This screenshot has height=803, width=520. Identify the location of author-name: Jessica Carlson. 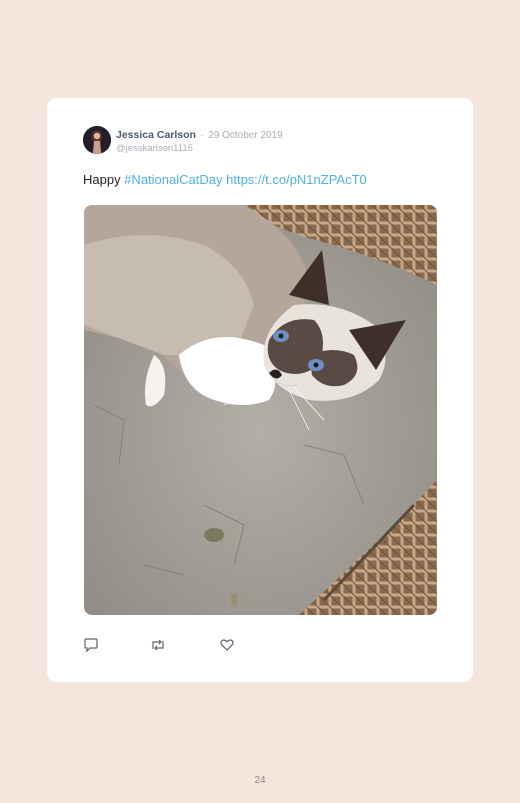
(156, 135).